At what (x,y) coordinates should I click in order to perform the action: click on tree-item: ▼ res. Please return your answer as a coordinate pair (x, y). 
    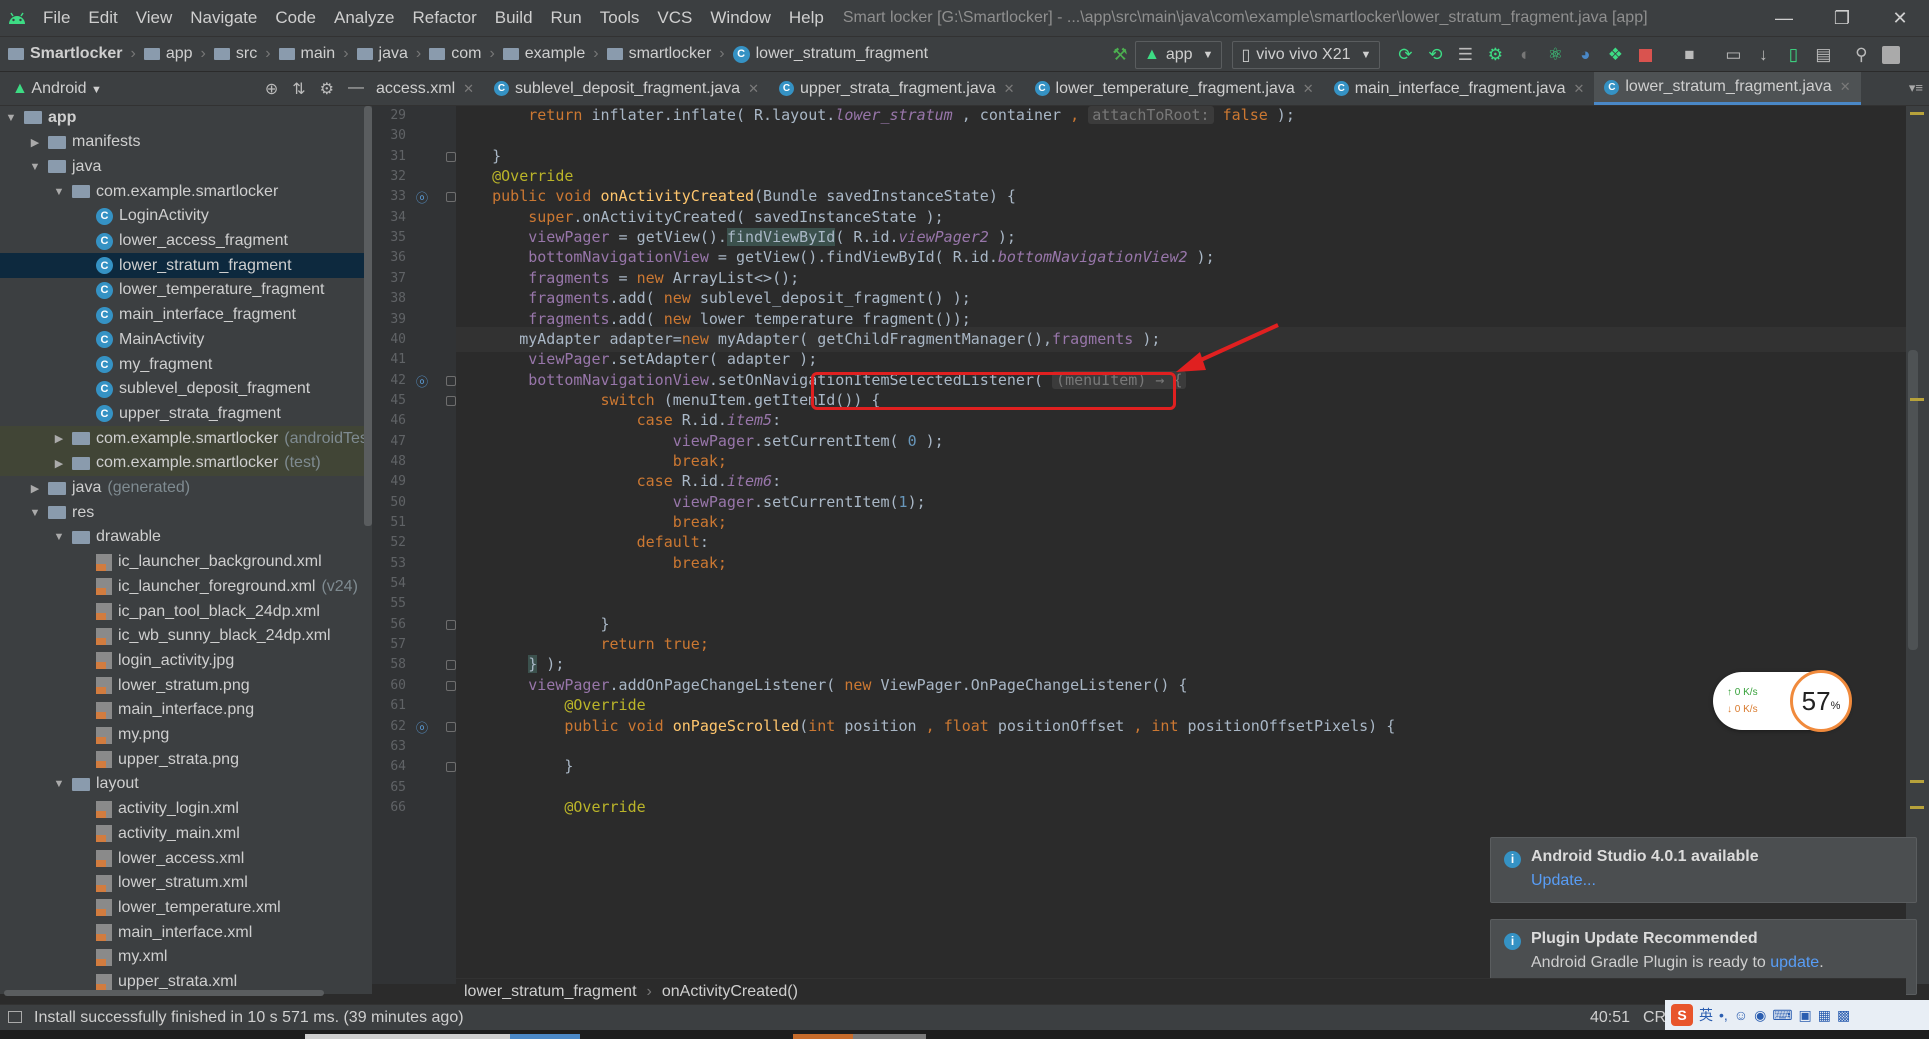
    Looking at the image, I should click on (186, 512).